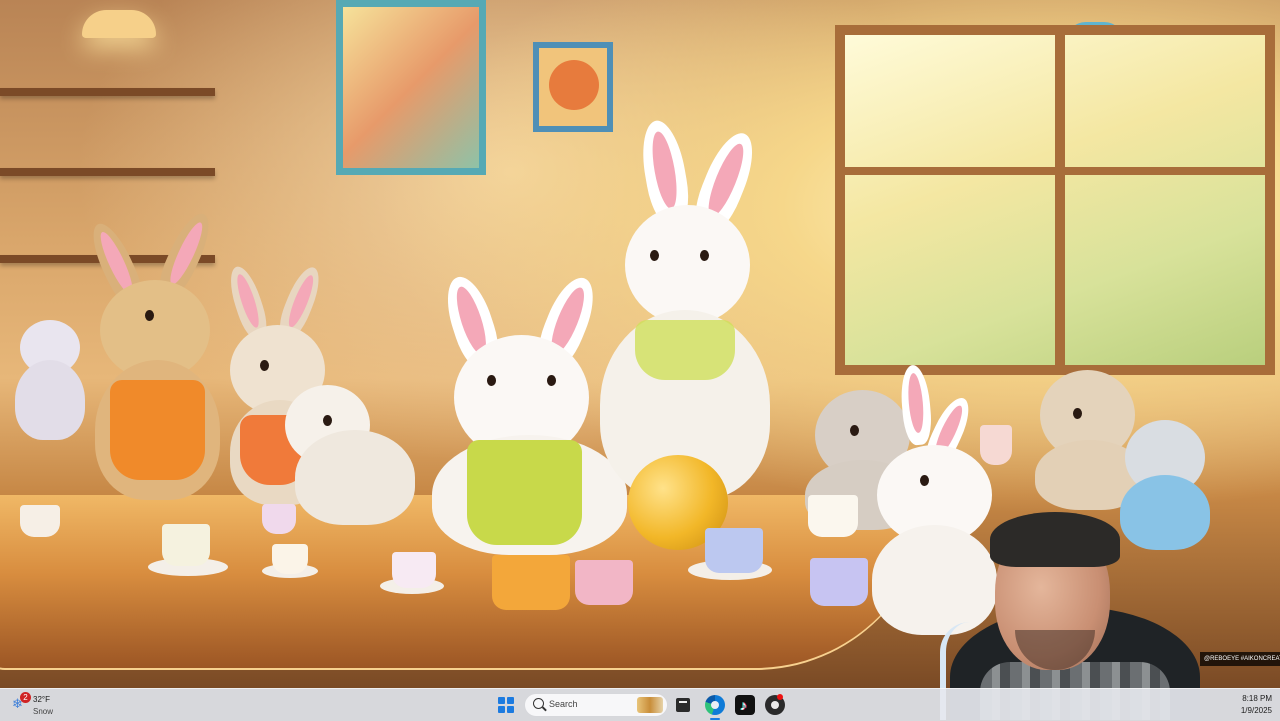  What do you see at coordinates (41, 699) in the screenshot?
I see `weather-temperature: 32°F` at bounding box center [41, 699].